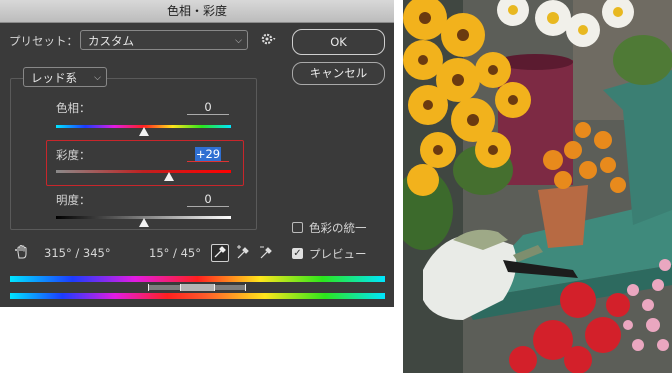 The image size is (672, 373). I want to click on eyedropper-minus-icon, so click(266, 252).